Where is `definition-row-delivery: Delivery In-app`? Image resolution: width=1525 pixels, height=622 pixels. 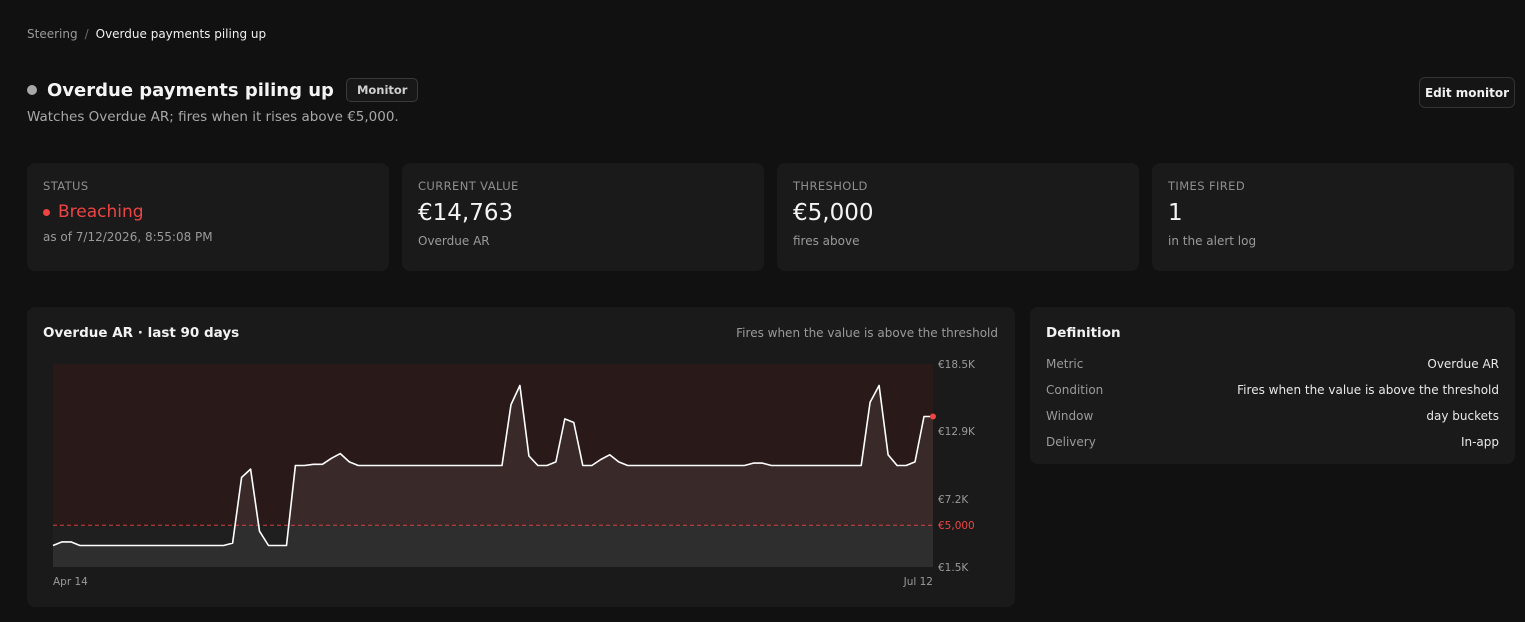
definition-row-delivery: Delivery In-app is located at coordinates (1272, 442).